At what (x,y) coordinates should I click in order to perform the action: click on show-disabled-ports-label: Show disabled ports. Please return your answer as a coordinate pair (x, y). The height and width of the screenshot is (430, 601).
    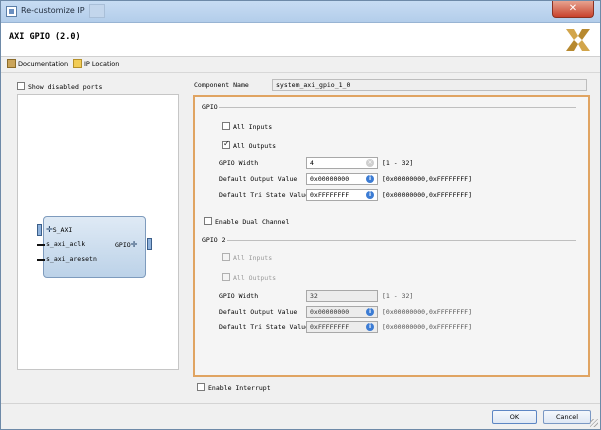
    Looking at the image, I should click on (65, 87).